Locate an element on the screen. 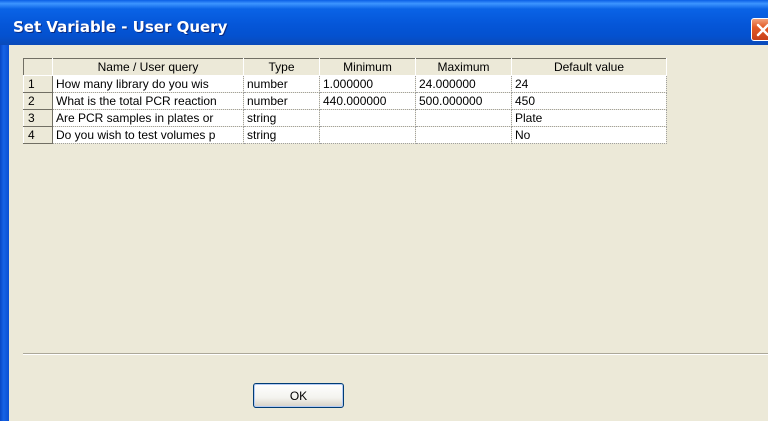  row-number: 2 is located at coordinates (38, 101).